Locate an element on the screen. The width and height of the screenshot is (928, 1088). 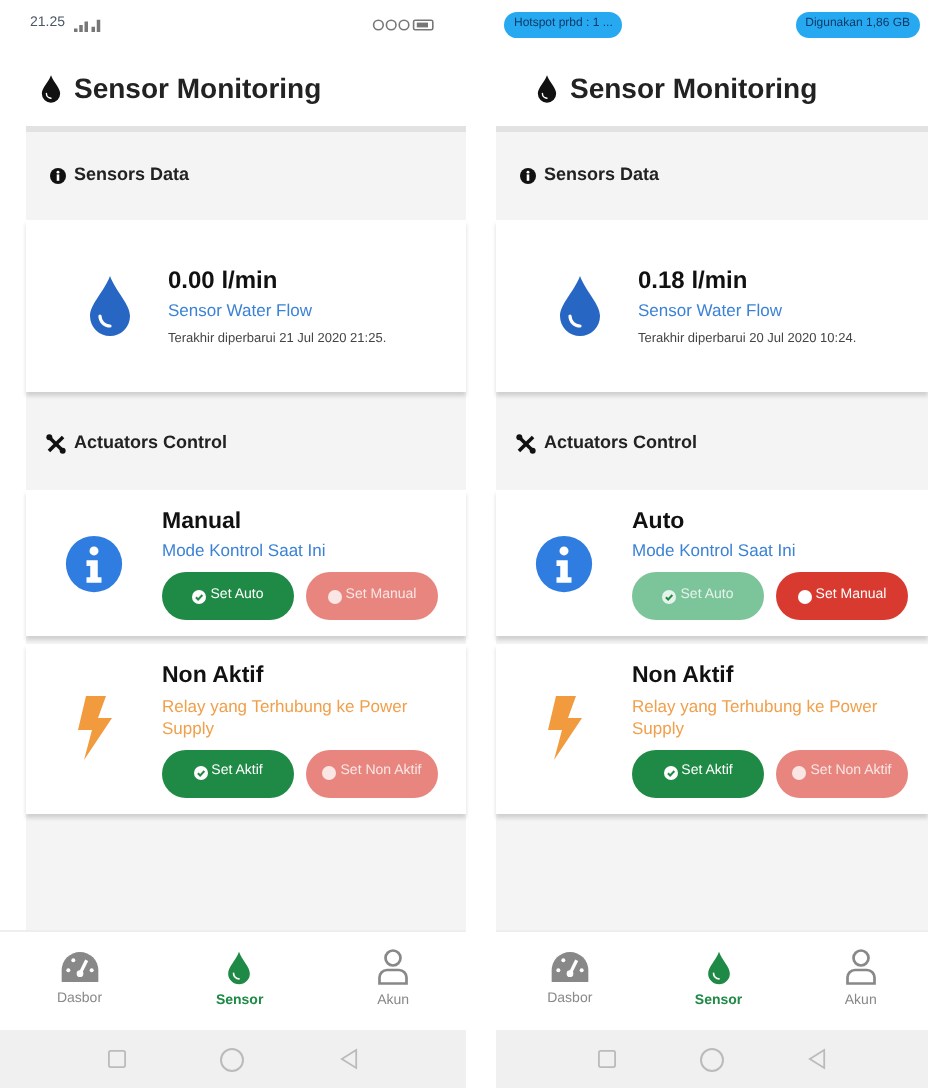
actuator-status: Manual is located at coordinates (203, 523).